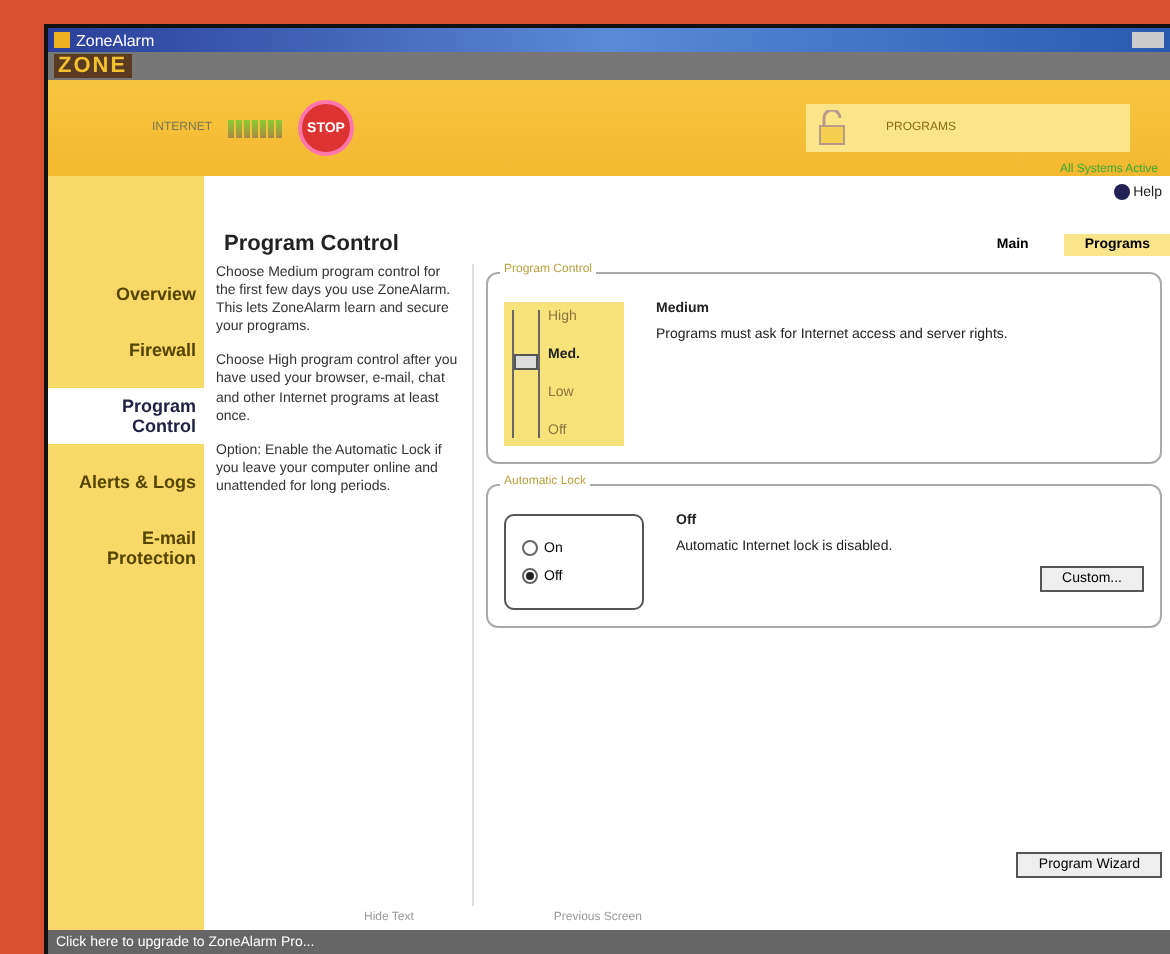 The width and height of the screenshot is (1170, 954). Describe the element at coordinates (62, 40) in the screenshot. I see `app-icon` at that location.